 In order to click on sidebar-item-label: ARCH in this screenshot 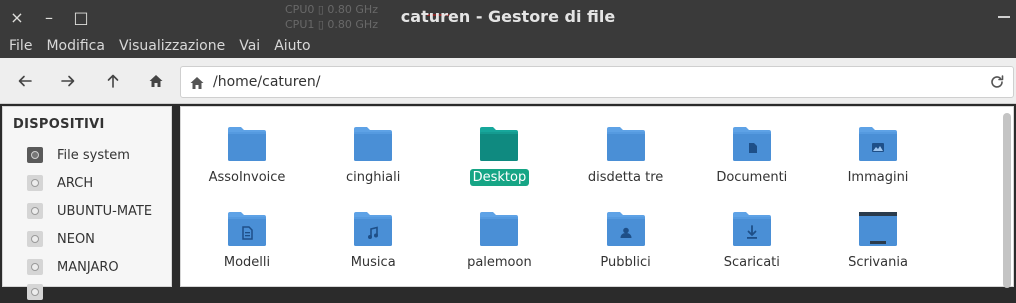, I will do `click(75, 183)`.